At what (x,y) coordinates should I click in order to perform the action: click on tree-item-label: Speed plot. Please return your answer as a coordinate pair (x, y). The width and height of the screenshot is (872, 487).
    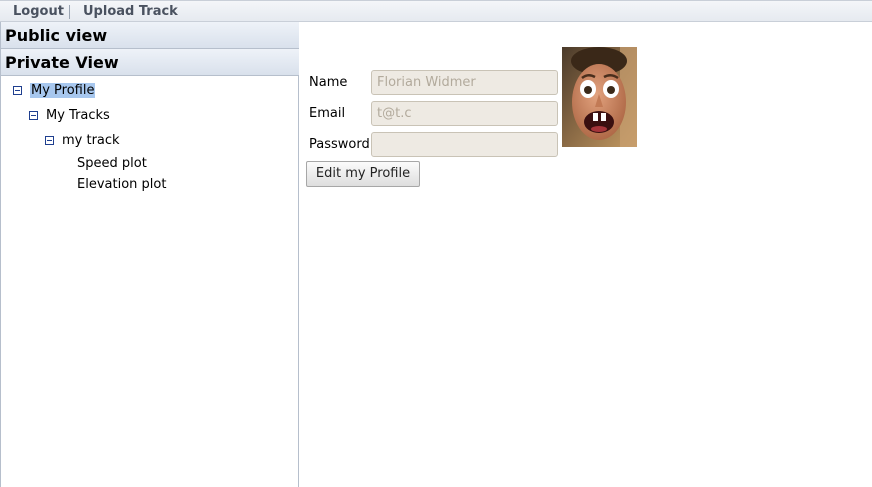
    Looking at the image, I should click on (112, 163).